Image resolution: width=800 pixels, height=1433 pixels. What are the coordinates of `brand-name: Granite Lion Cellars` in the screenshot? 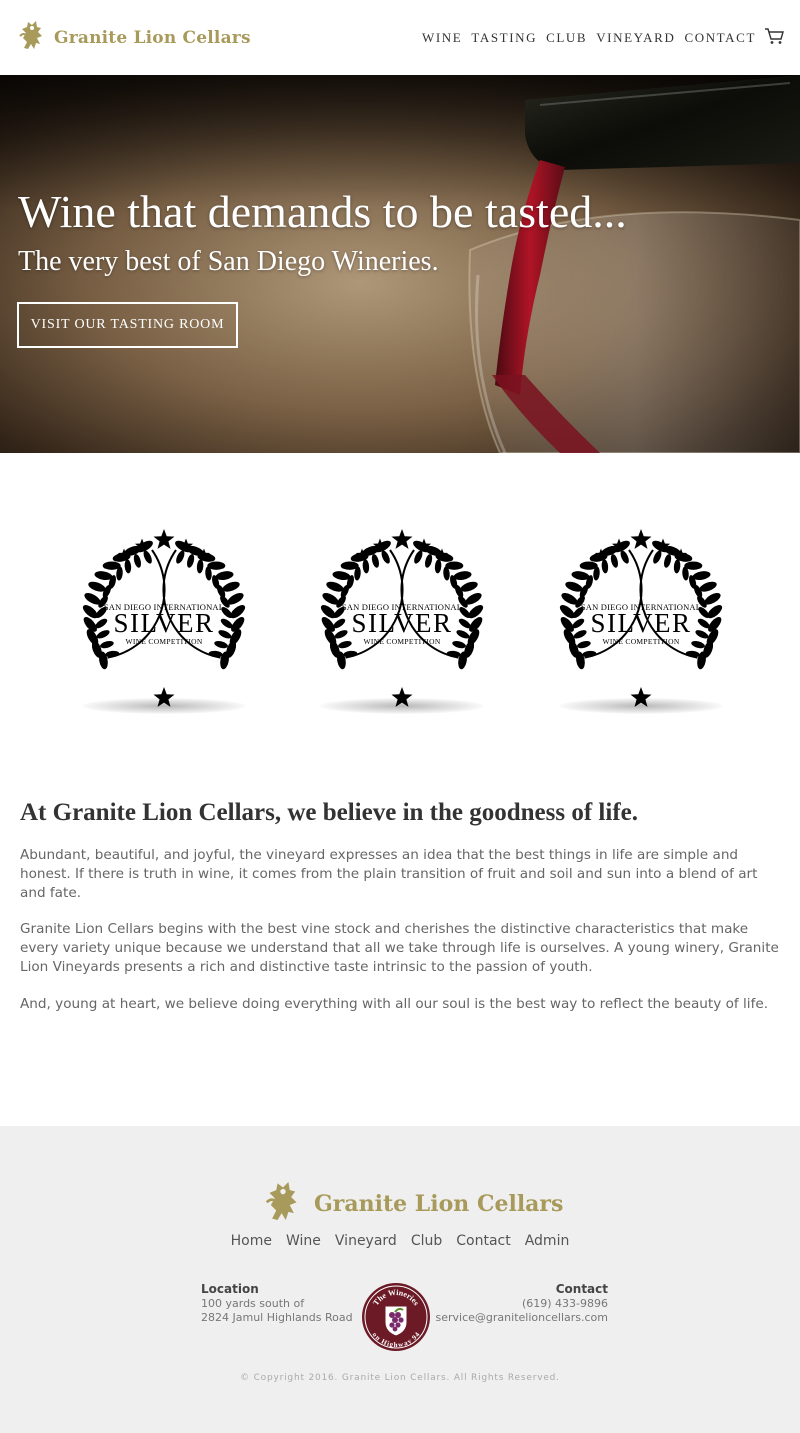 It's located at (152, 37).